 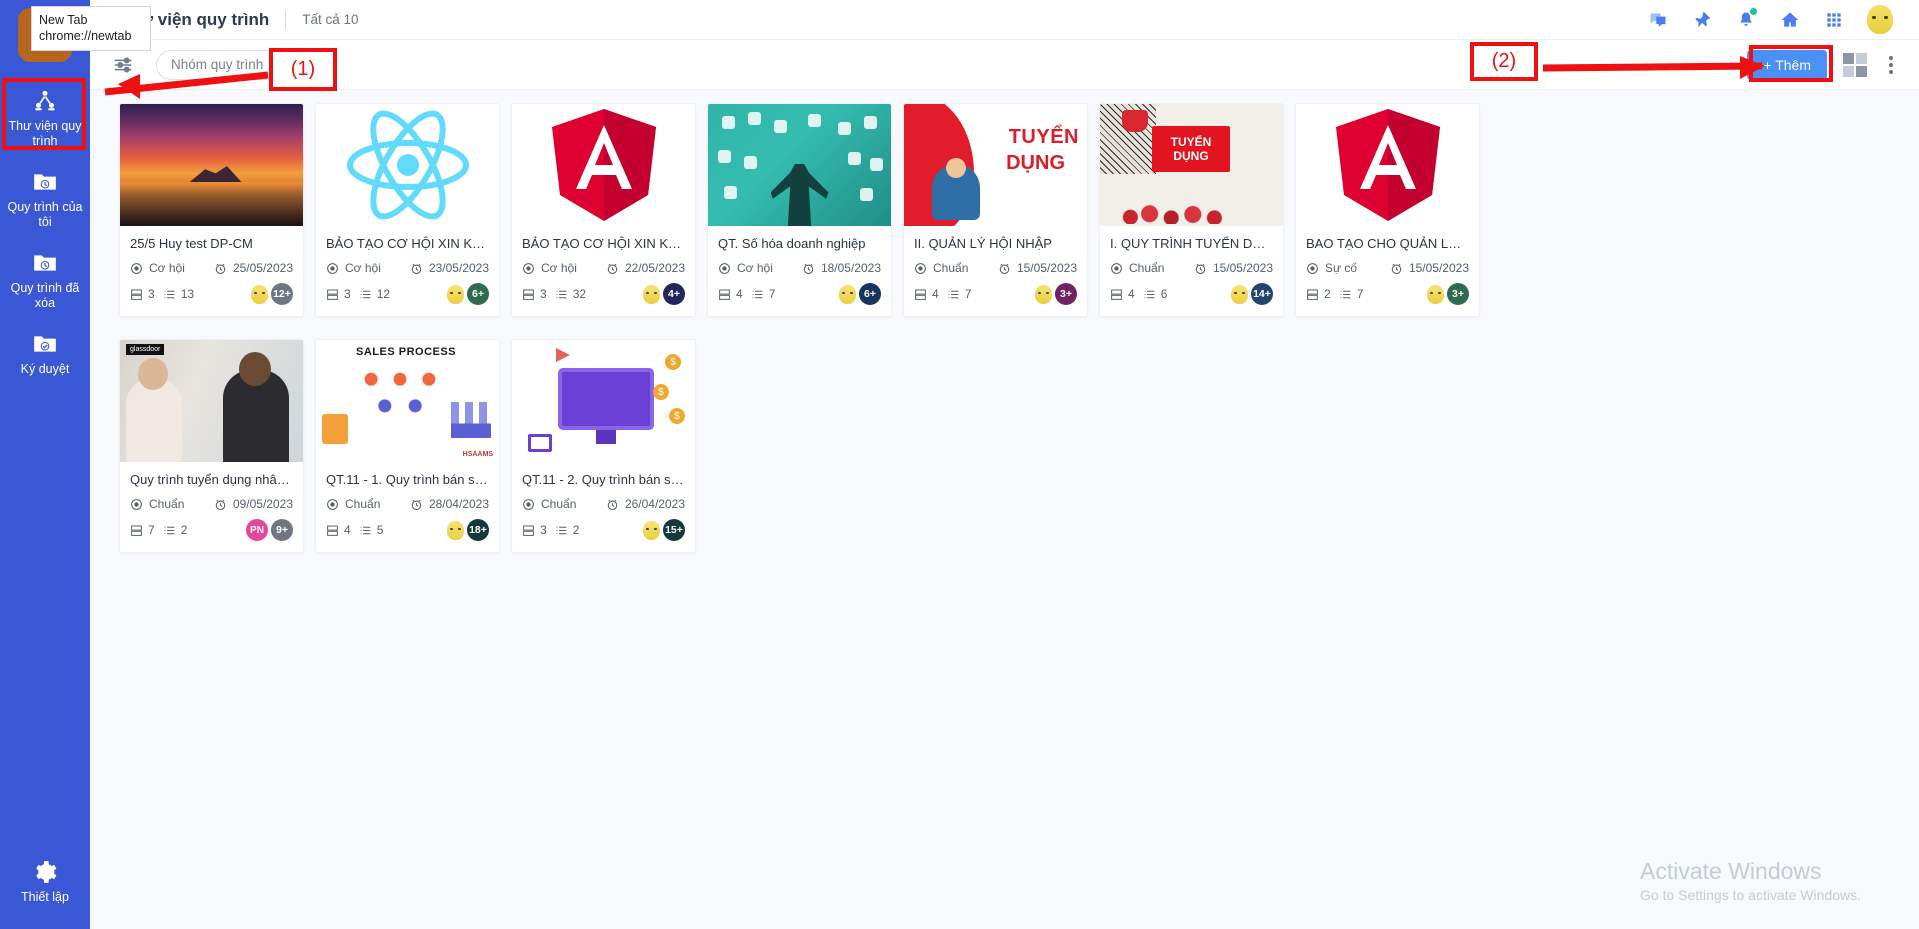 I want to click on process-library-icon, so click(x=45, y=101).